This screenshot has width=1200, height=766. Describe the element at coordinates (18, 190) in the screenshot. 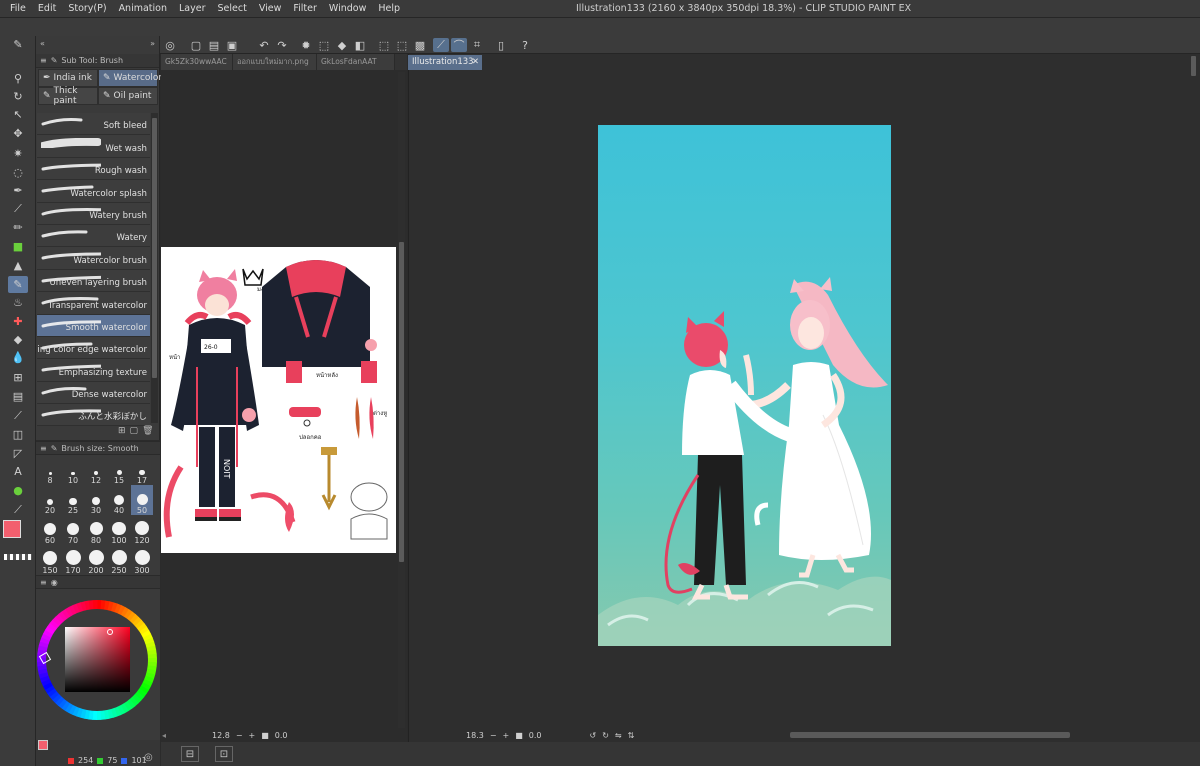

I see `pen-tool-icon: ✒` at that location.